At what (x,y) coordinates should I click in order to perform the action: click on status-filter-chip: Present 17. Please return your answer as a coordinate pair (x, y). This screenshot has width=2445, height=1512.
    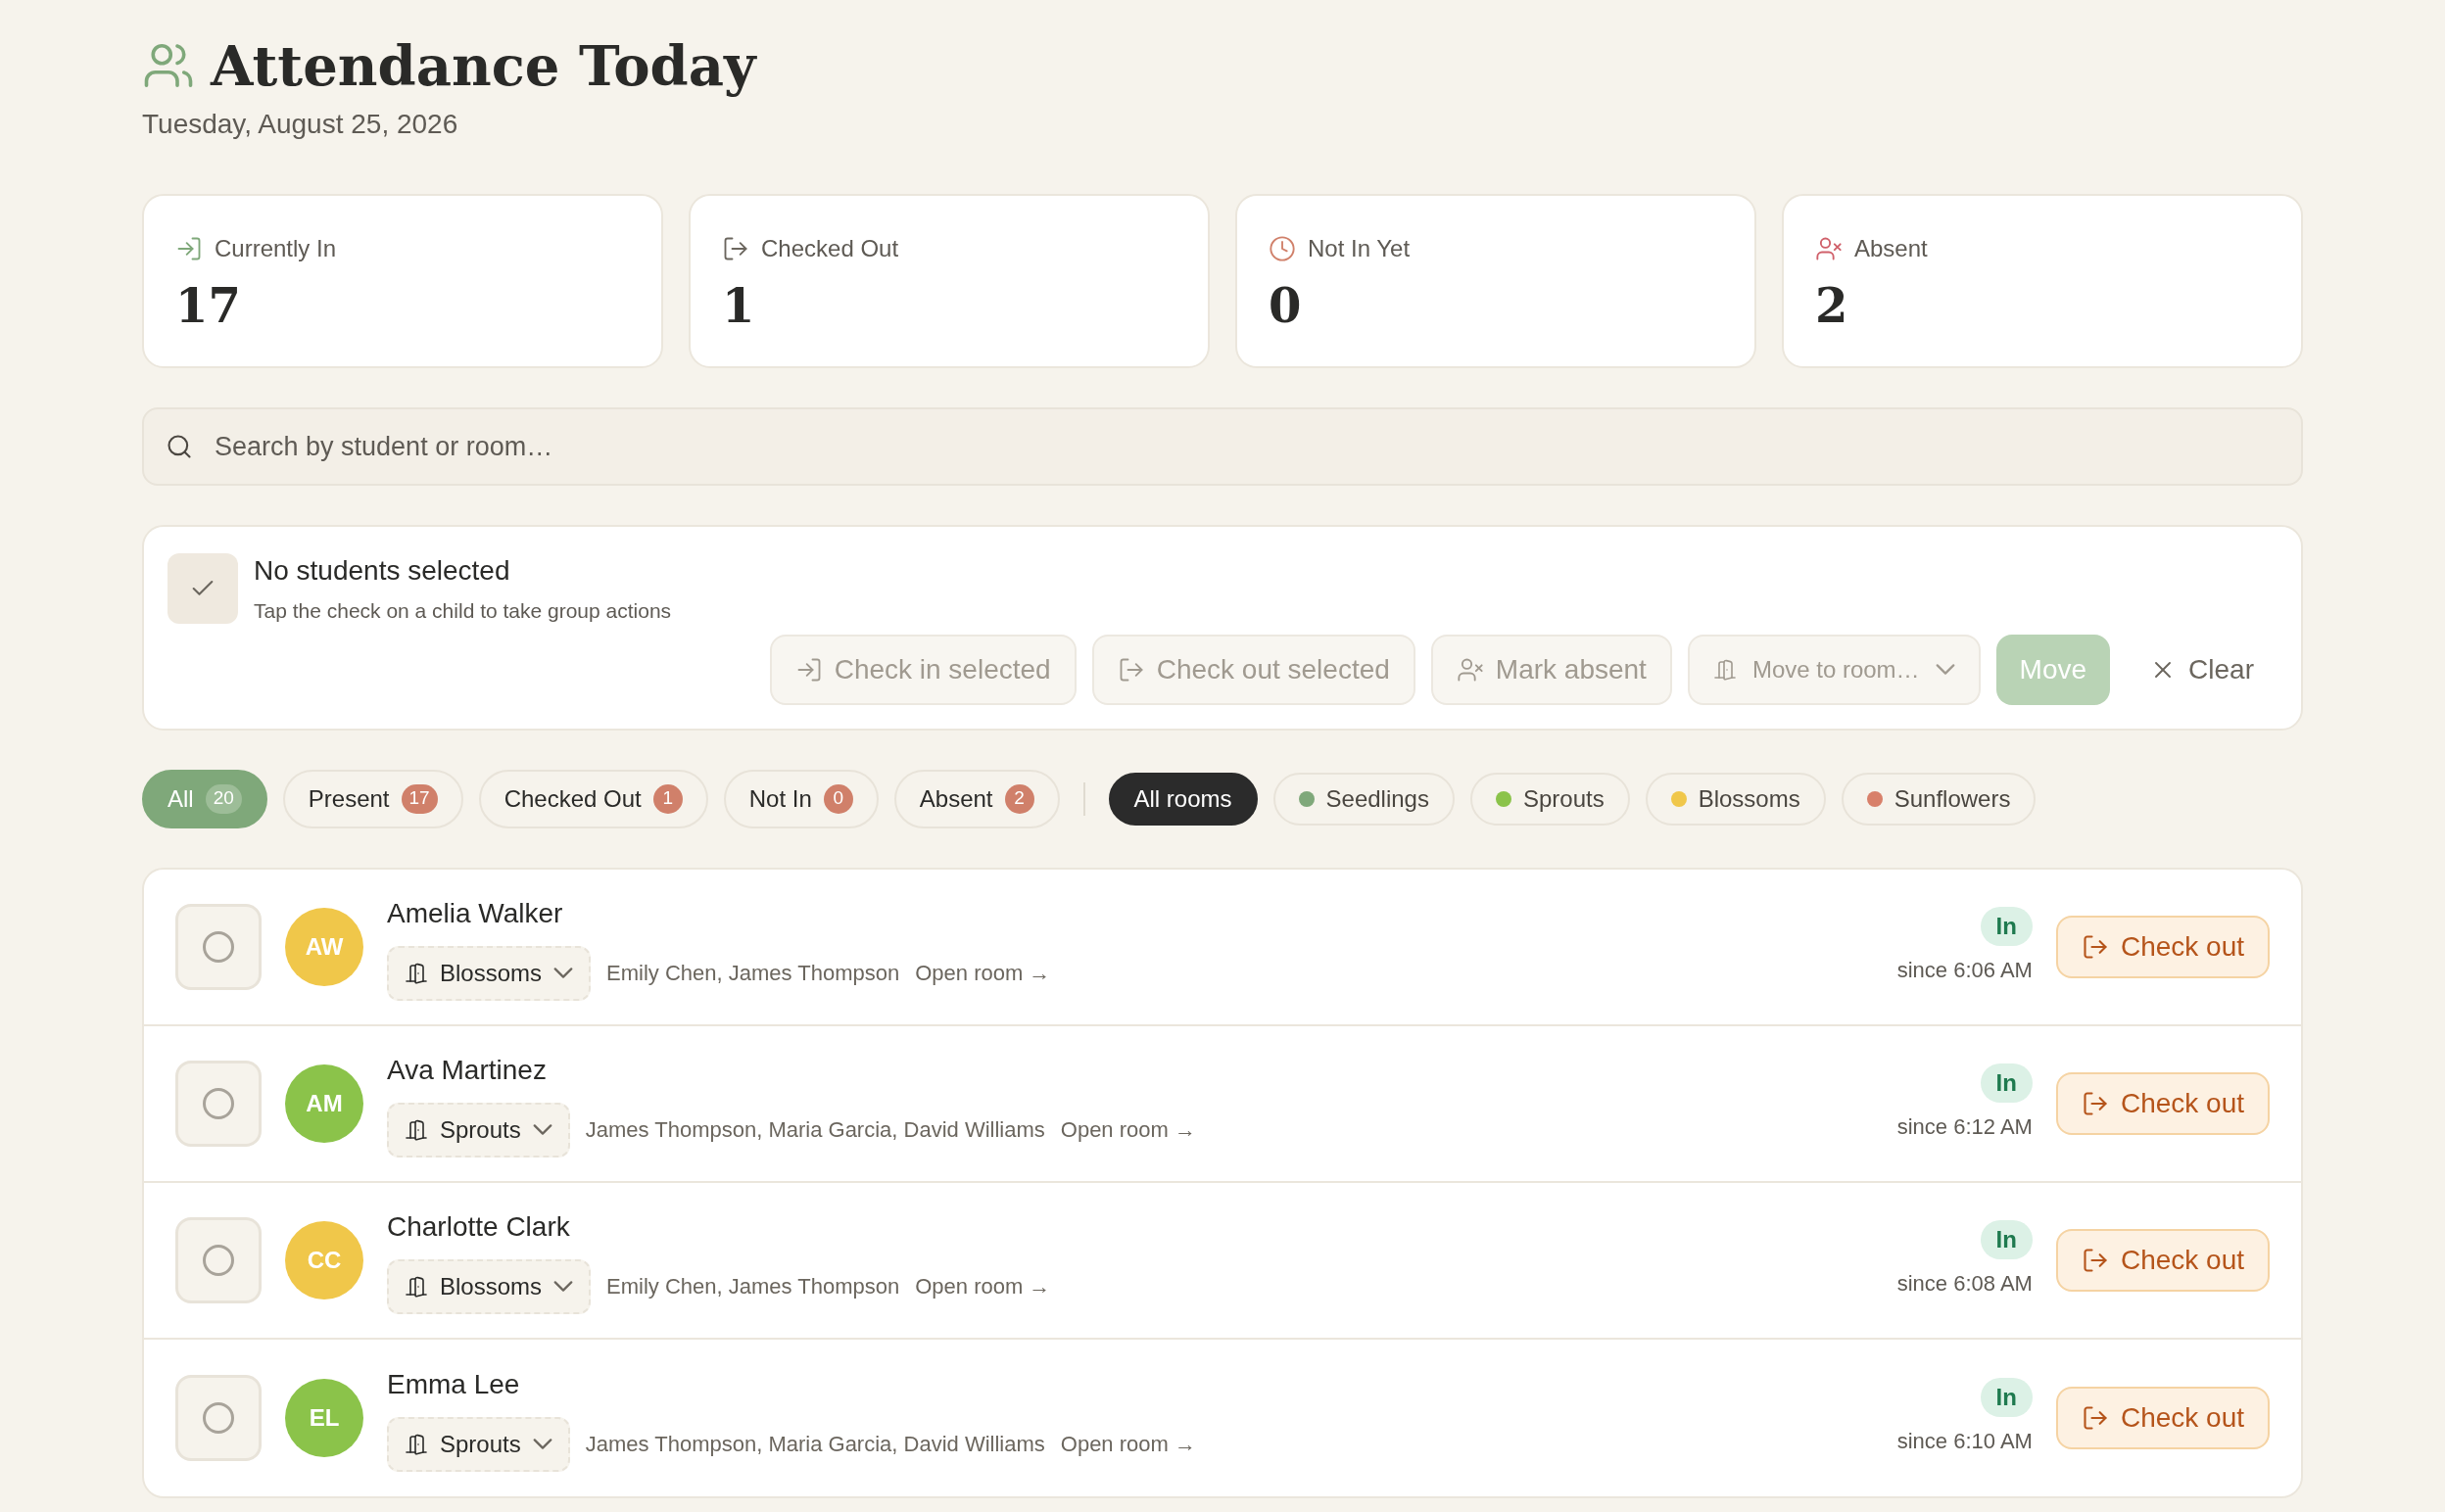
    Looking at the image, I should click on (373, 798).